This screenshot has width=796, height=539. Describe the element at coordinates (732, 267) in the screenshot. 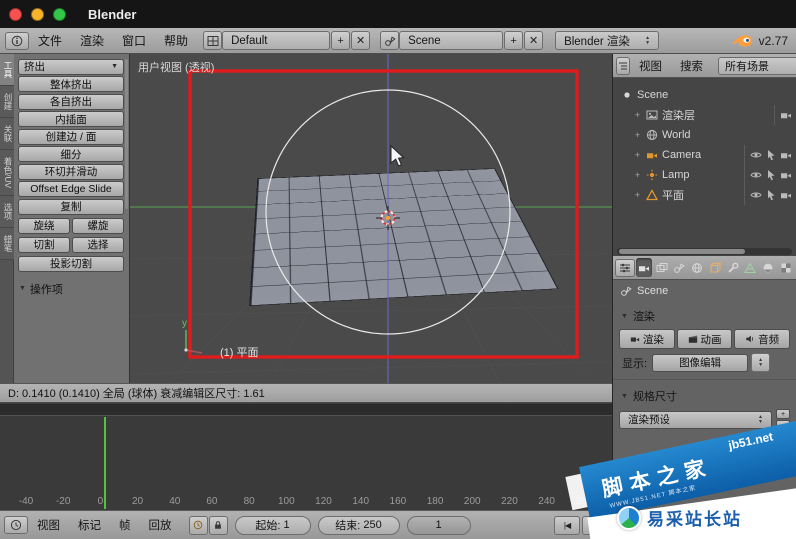

I see `tab-modifiers` at that location.